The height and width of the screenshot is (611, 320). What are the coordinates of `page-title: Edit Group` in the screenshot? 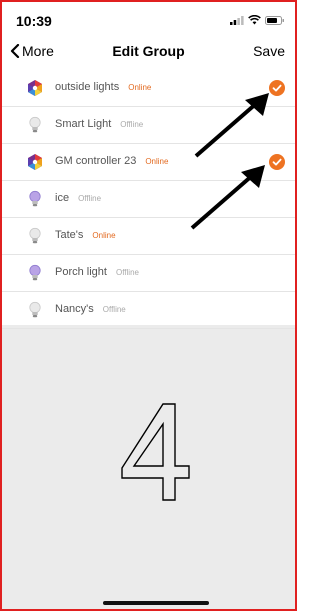 It's located at (148, 51).